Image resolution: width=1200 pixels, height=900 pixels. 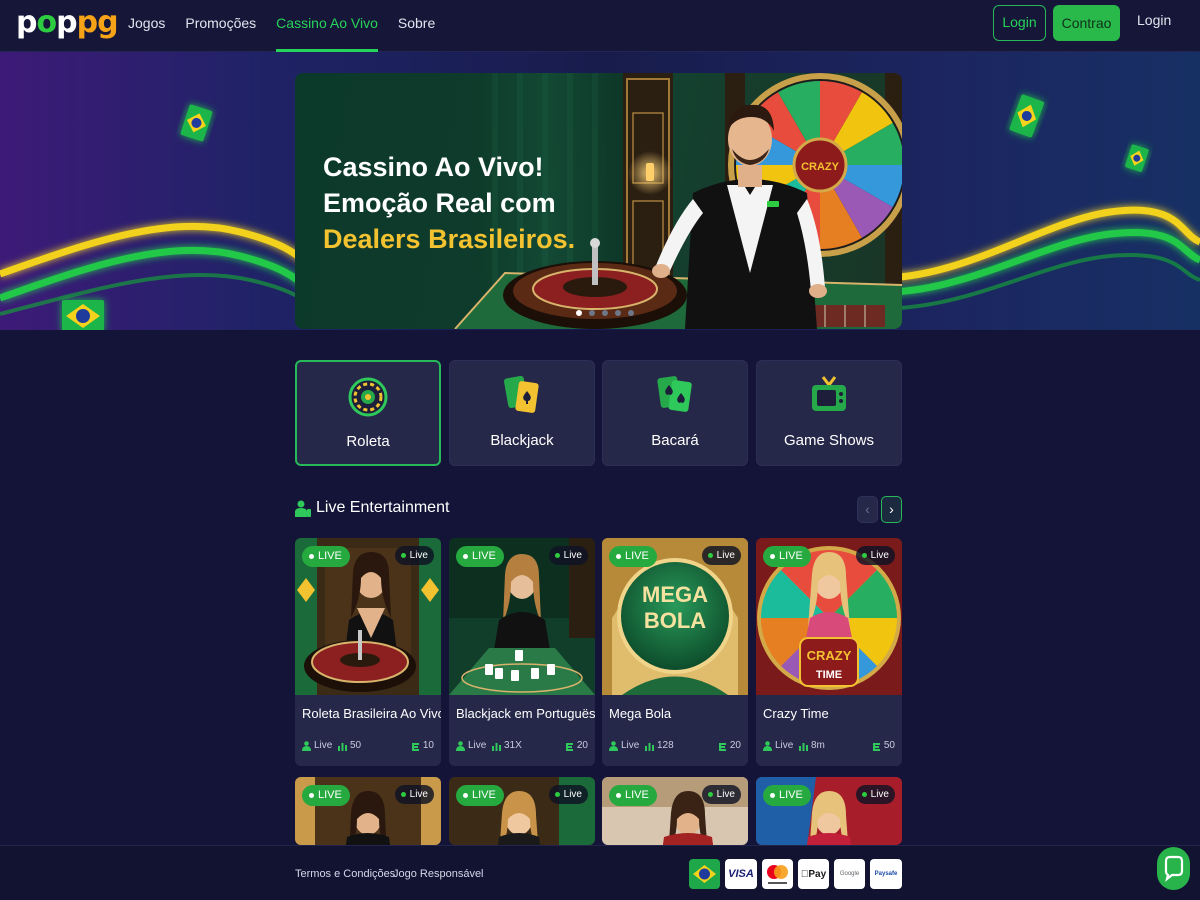 I want to click on meta-players: 8m, so click(x=812, y=745).